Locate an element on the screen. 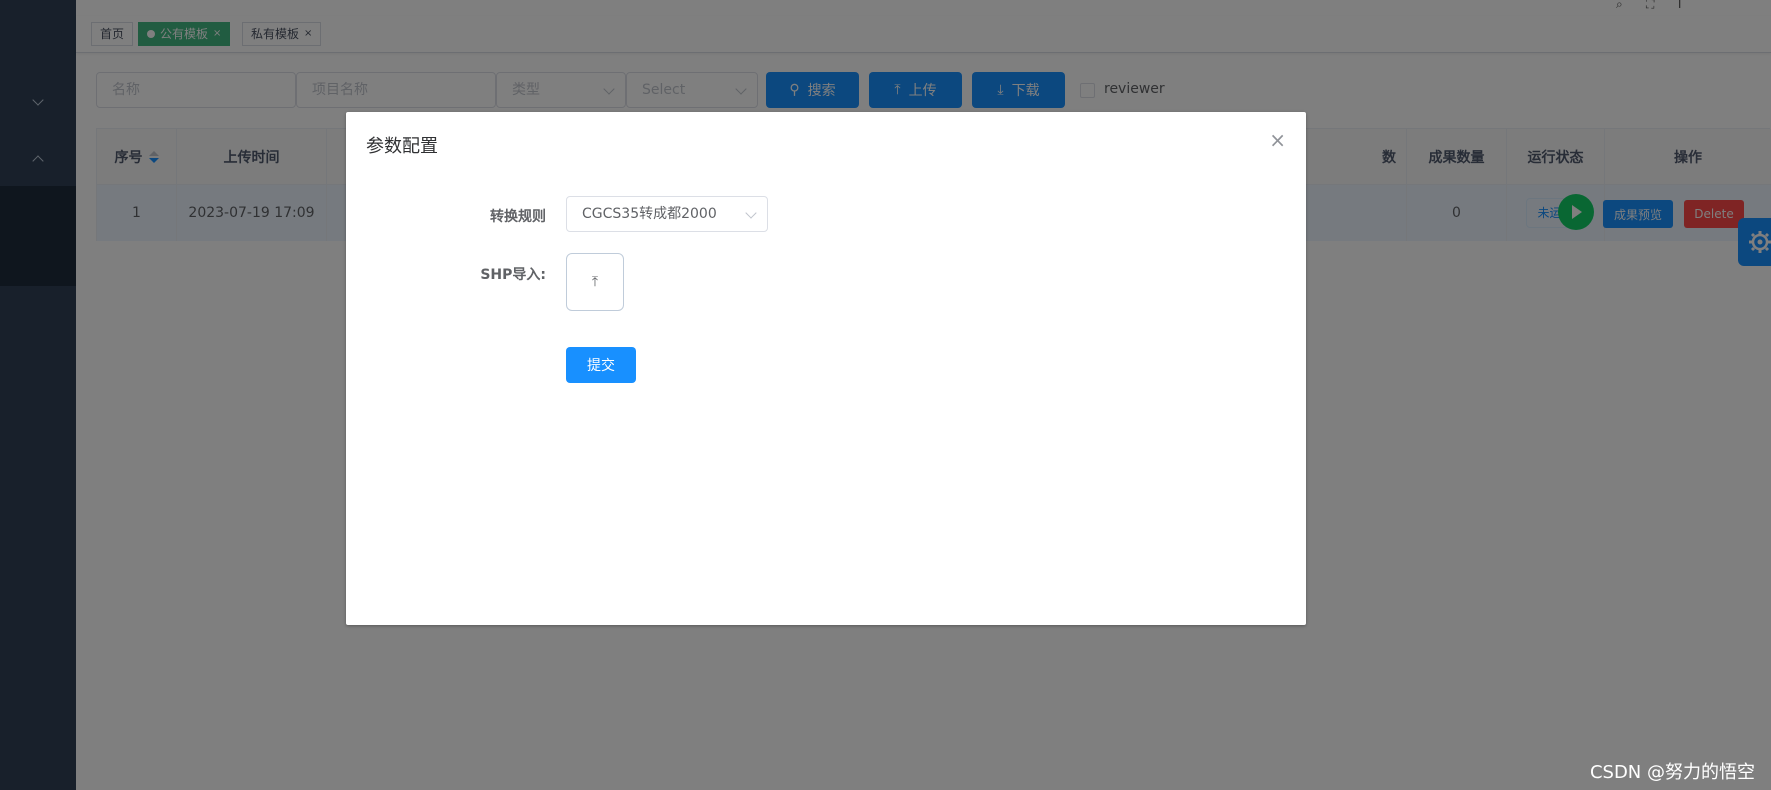 Image resolution: width=1771 pixels, height=790 pixels. conversion-rule-select: CGCS35转成都2000 is located at coordinates (667, 214).